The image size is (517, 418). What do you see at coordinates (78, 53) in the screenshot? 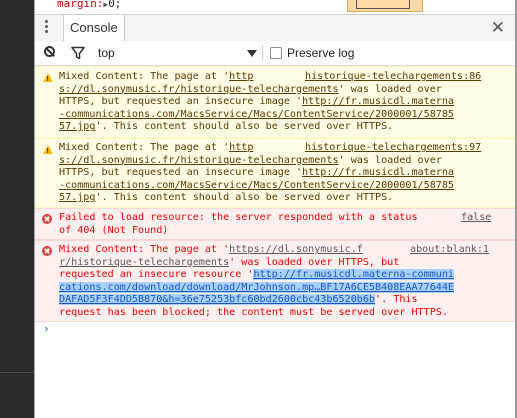
I see `filter-icon` at bounding box center [78, 53].